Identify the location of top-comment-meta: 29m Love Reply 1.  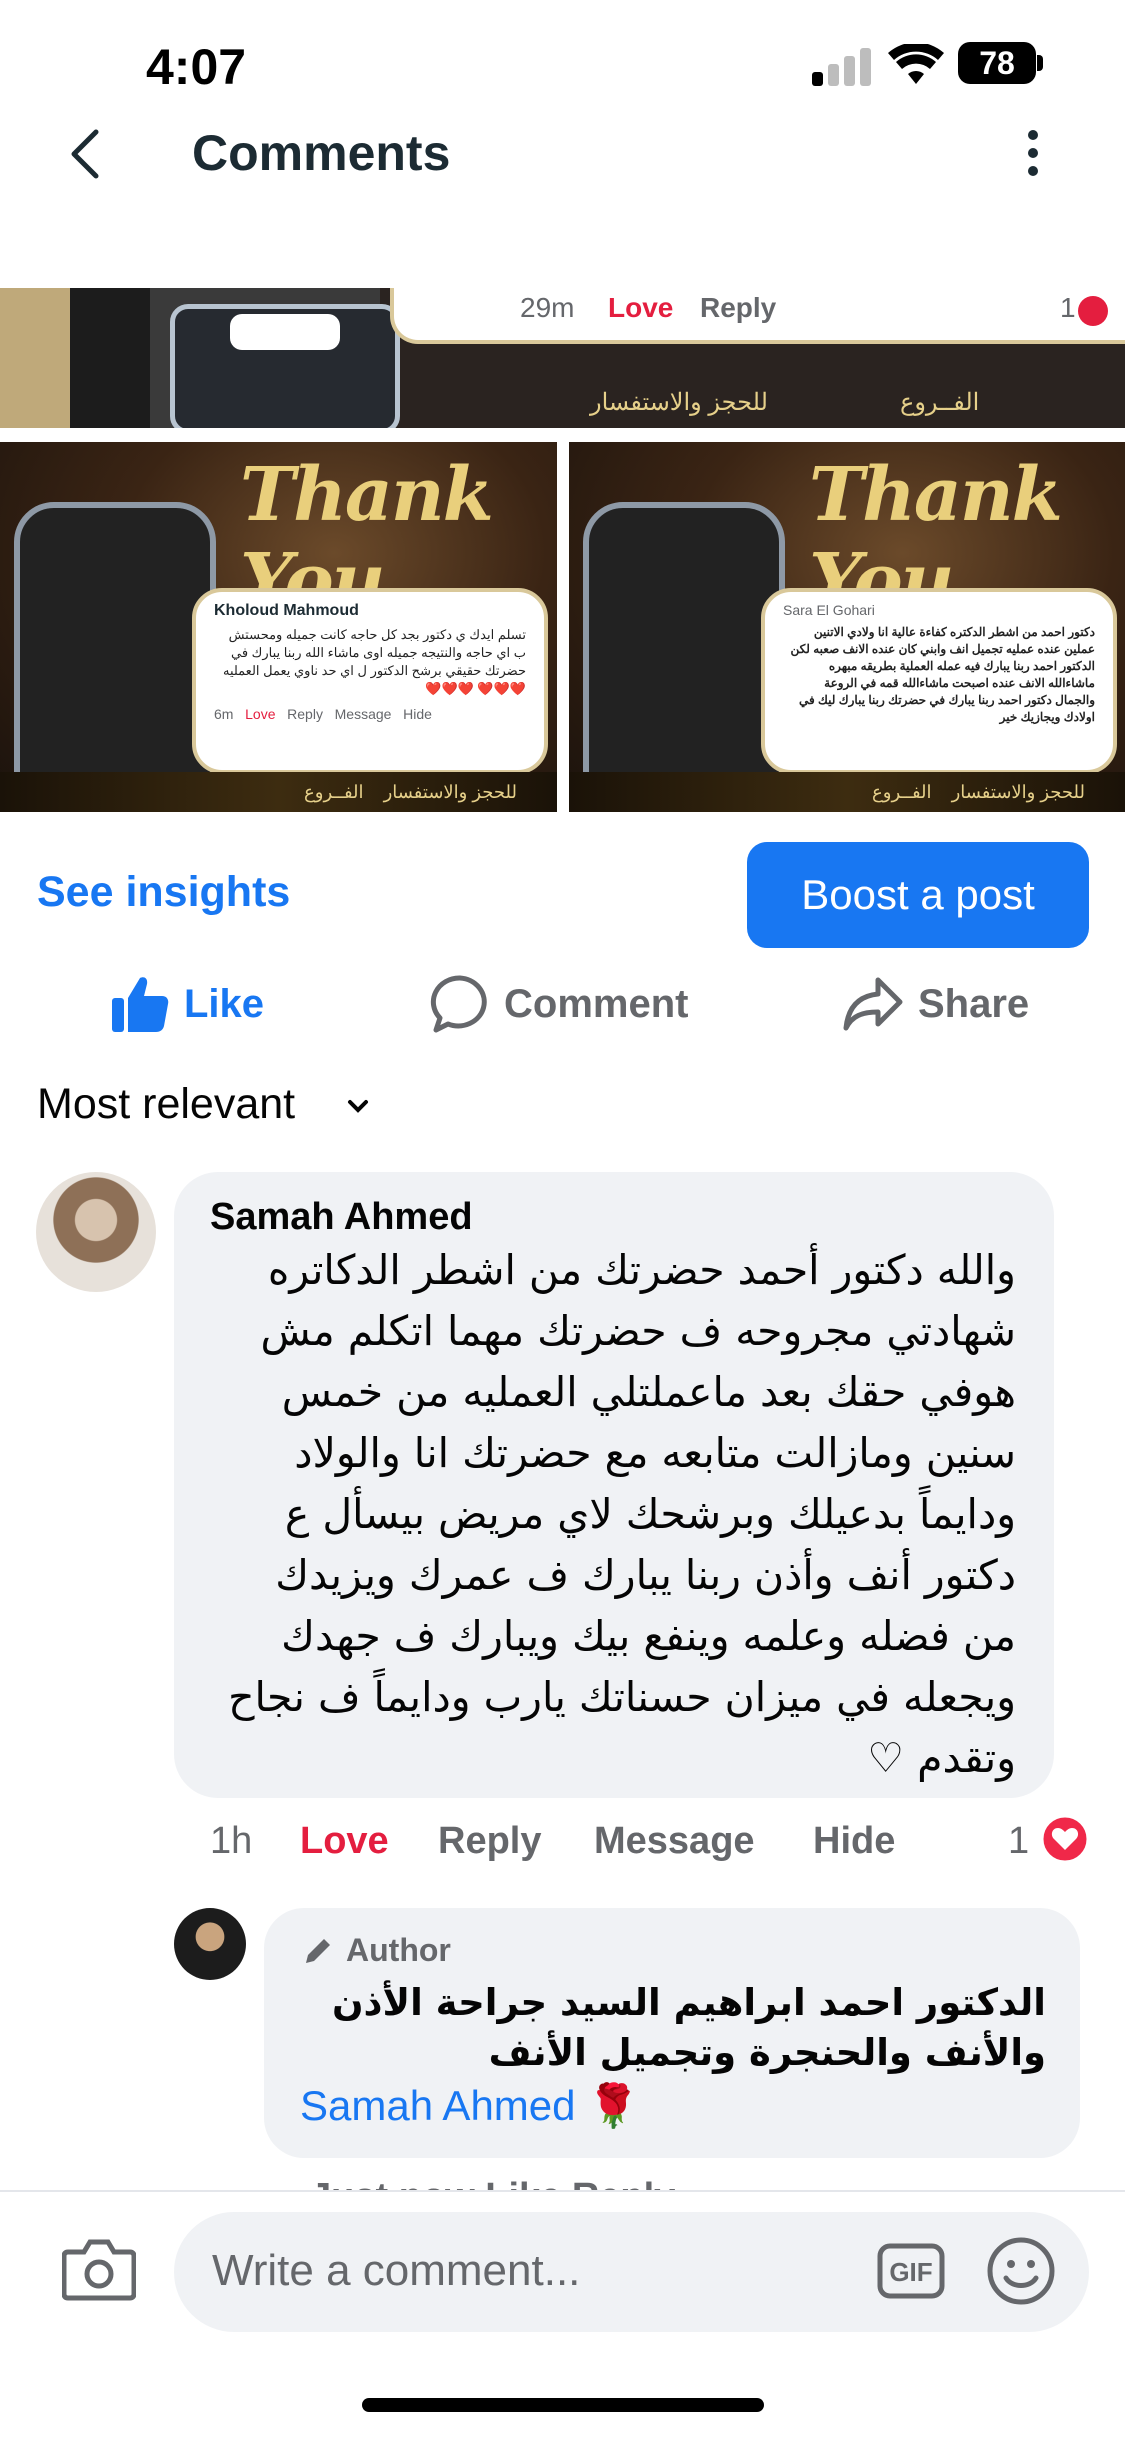
(757, 316).